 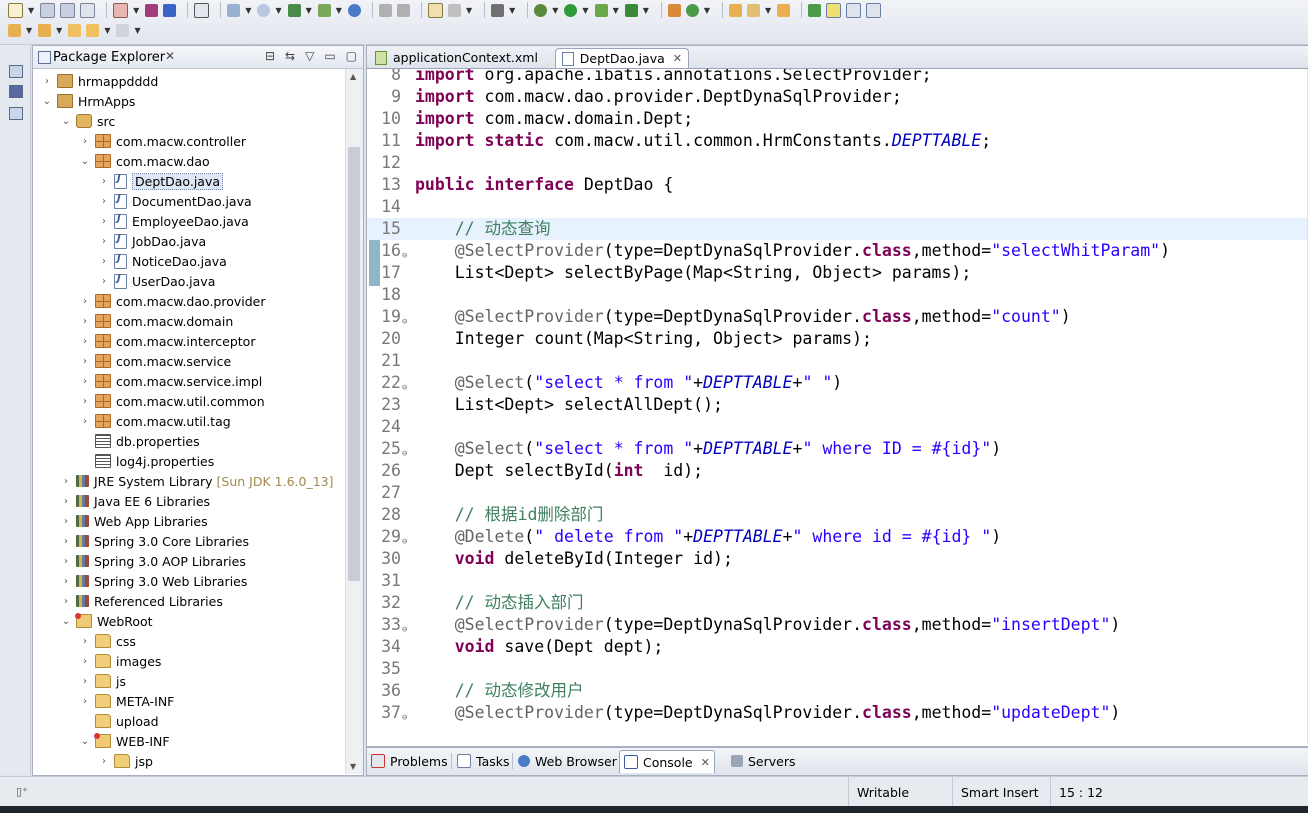 What do you see at coordinates (22, 791) in the screenshot?
I see `fast-view-icon: ▯⁺` at bounding box center [22, 791].